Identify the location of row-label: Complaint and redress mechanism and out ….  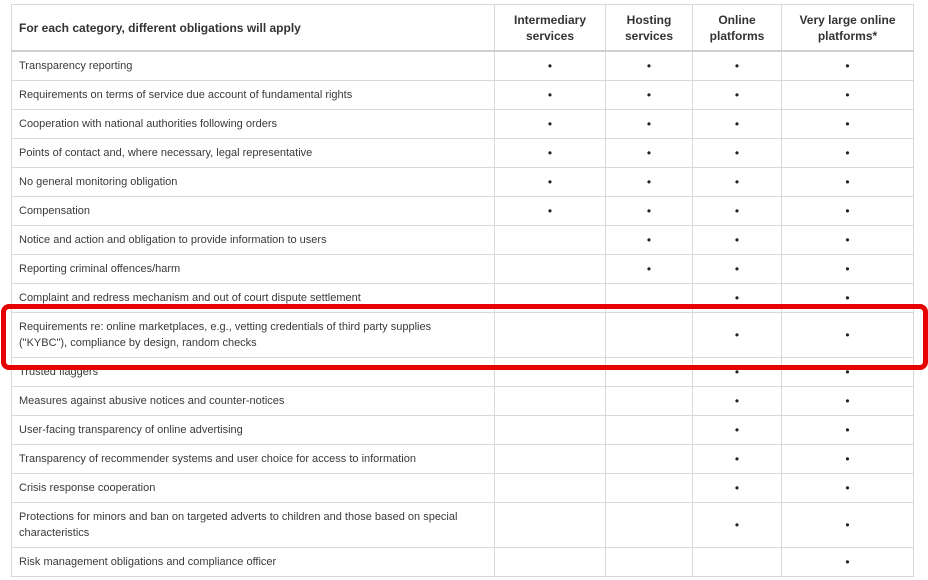
(253, 298).